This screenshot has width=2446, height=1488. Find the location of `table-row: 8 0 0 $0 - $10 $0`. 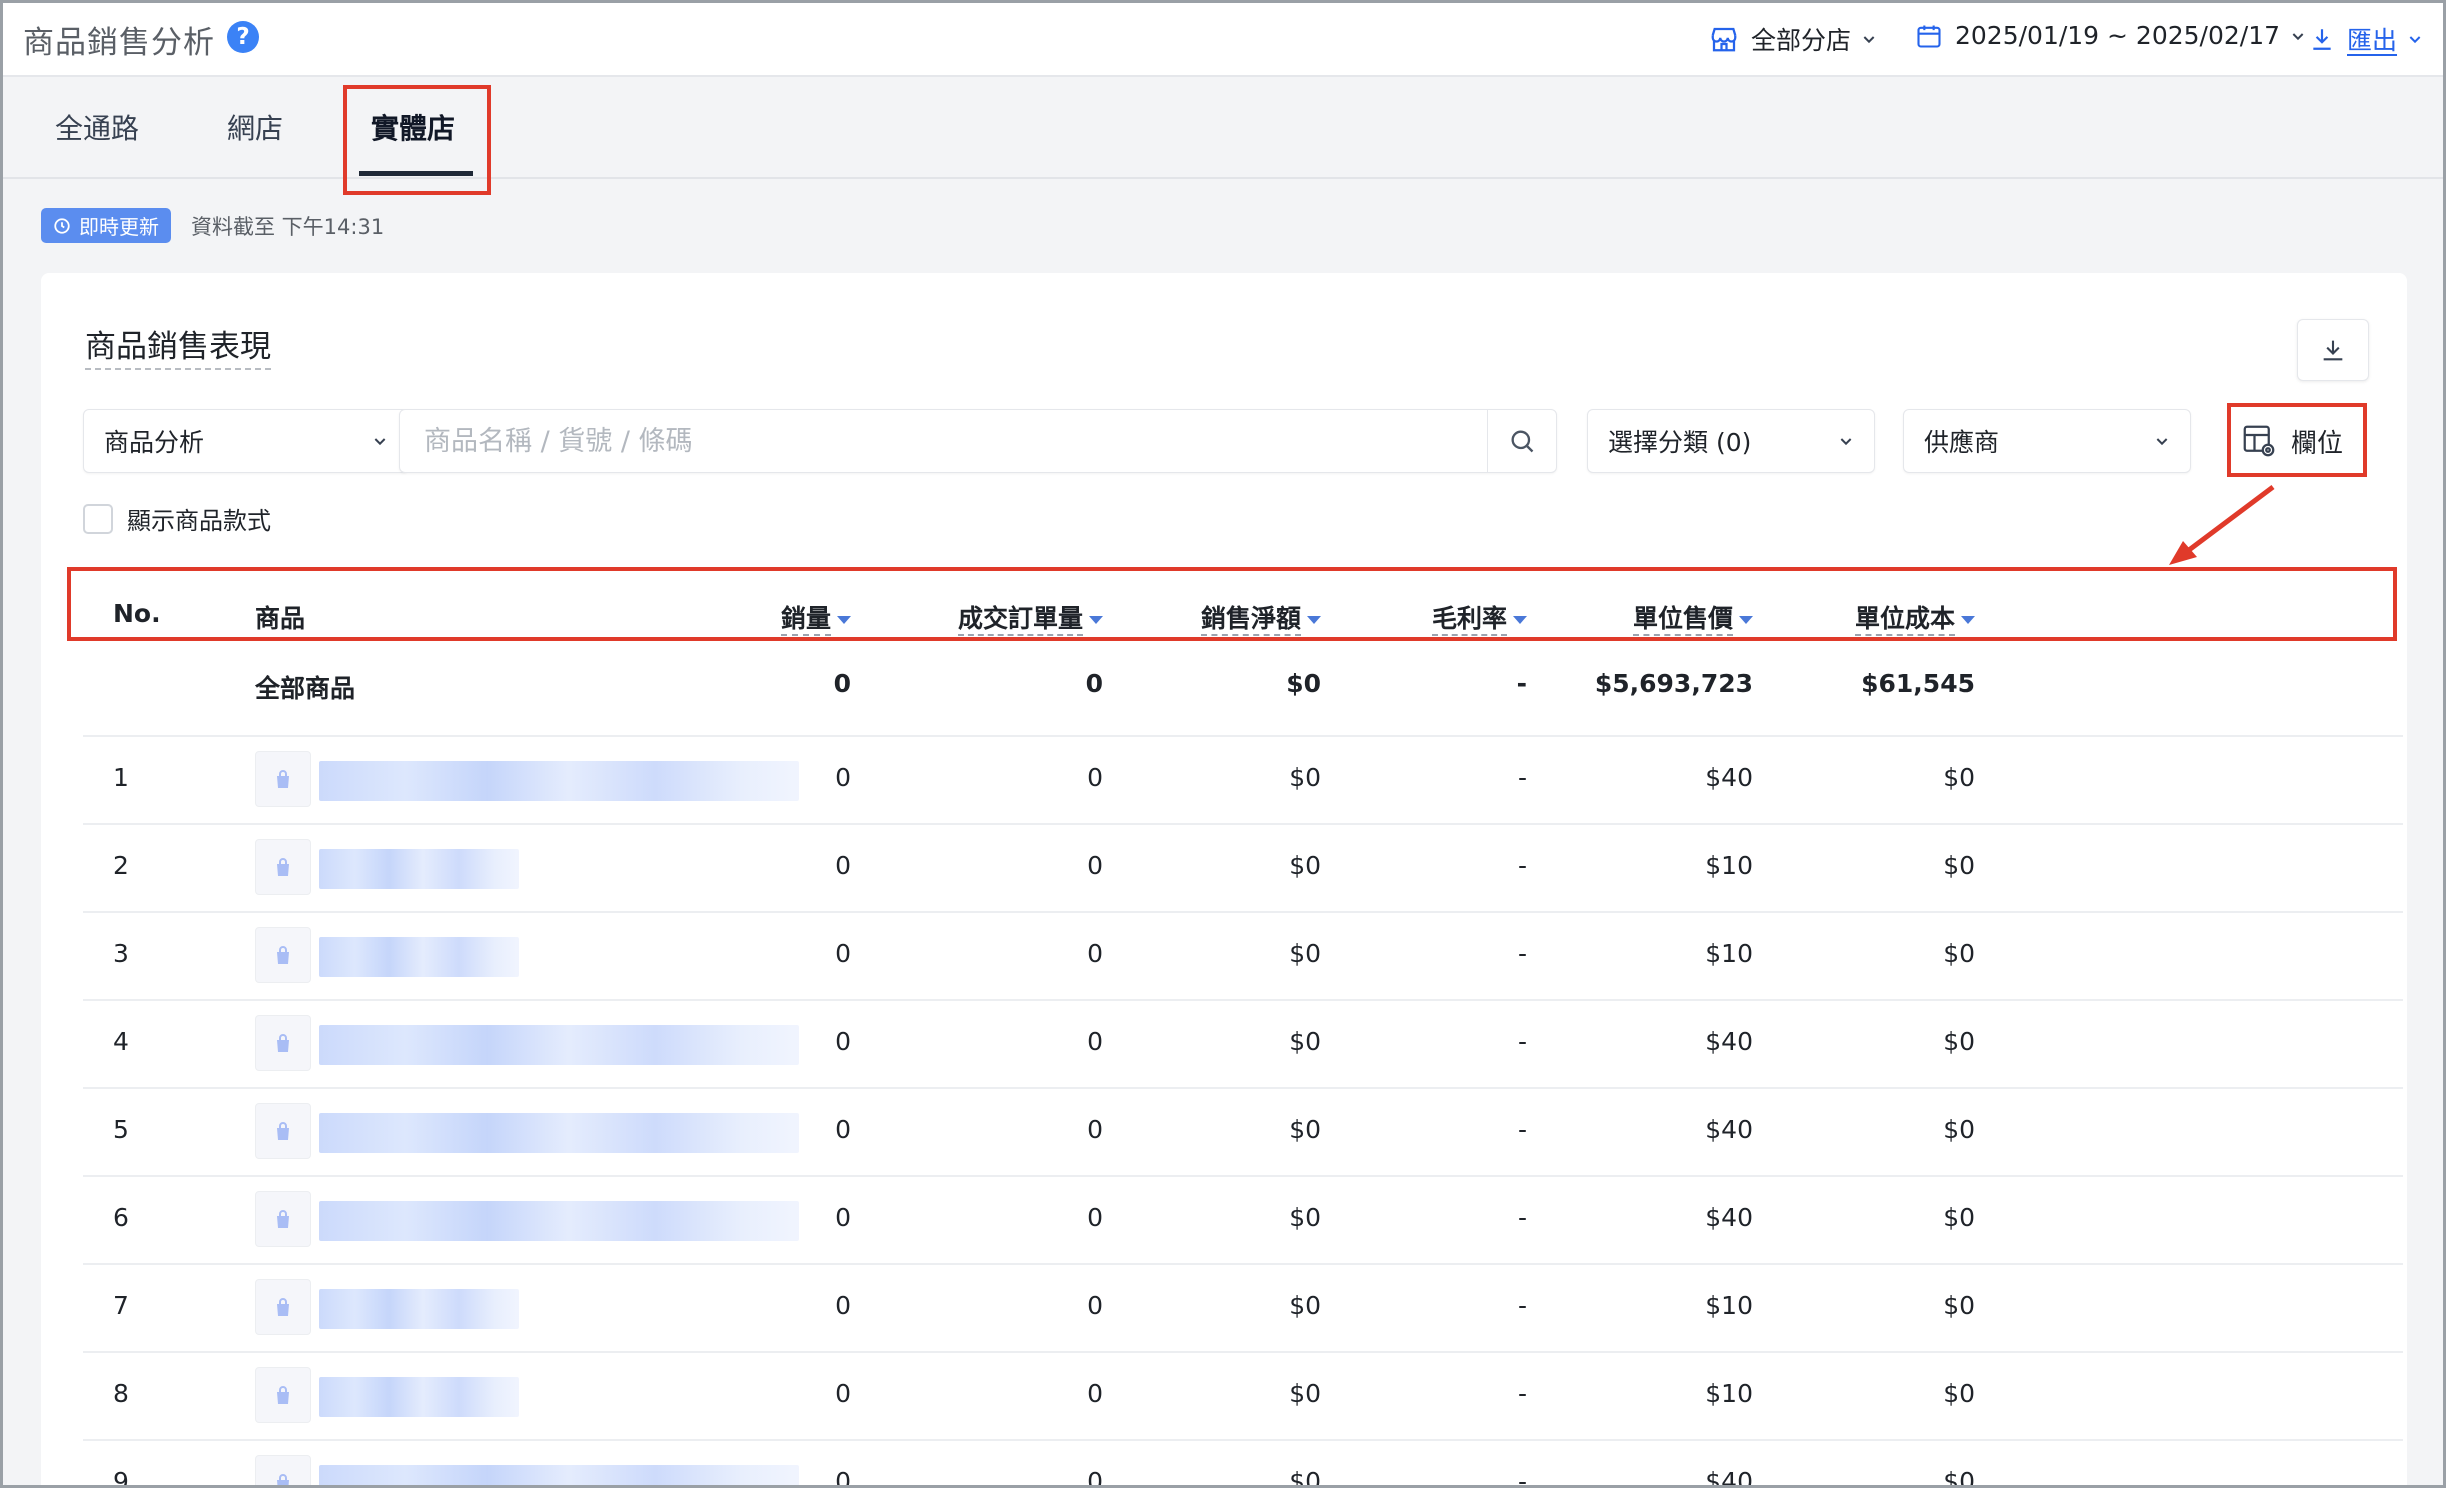

table-row: 8 0 0 $0 - $10 $0 is located at coordinates (1243, 1396).